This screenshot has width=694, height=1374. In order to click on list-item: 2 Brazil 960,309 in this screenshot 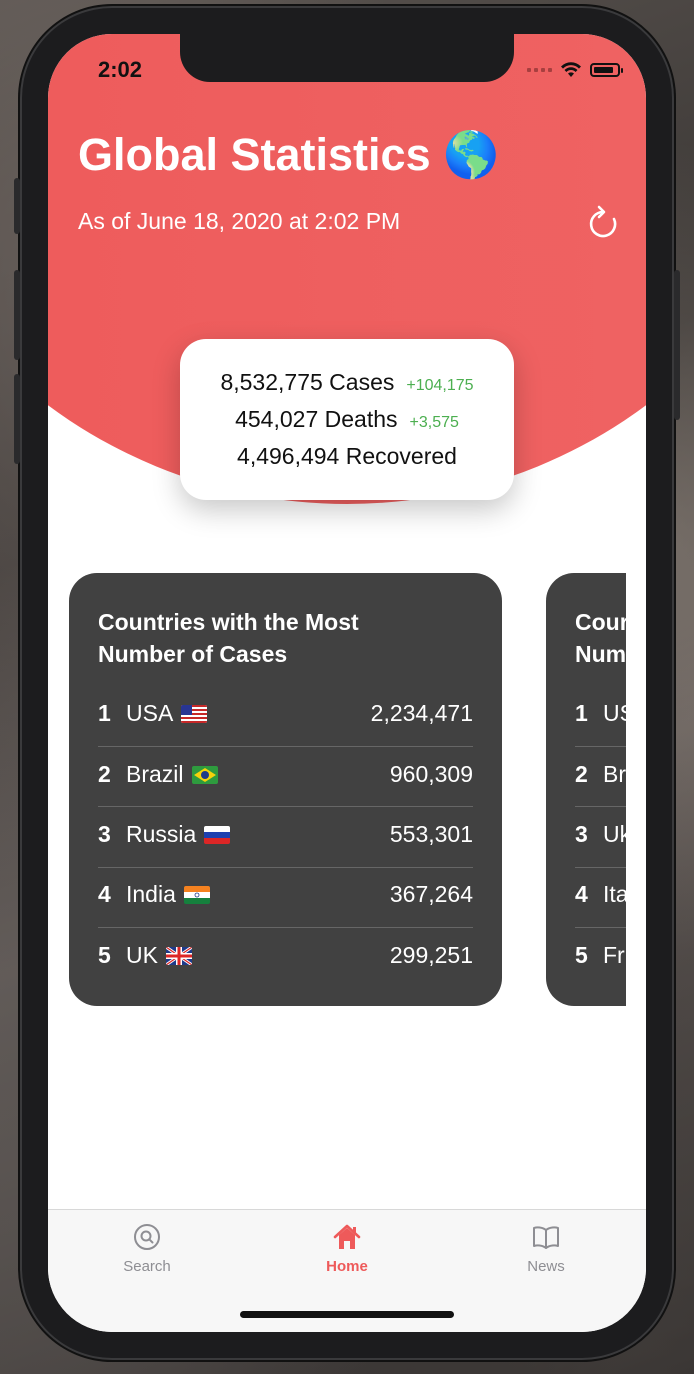, I will do `click(285, 774)`.